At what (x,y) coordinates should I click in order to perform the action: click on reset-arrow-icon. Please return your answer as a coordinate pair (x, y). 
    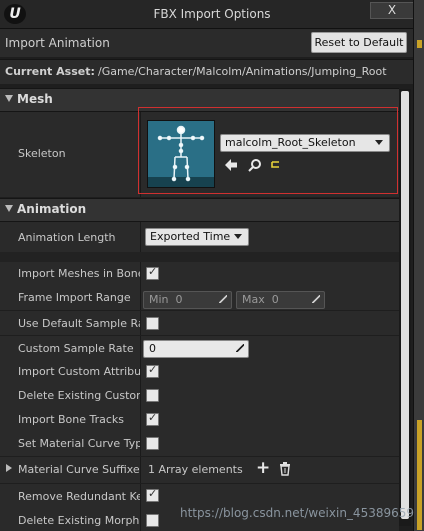
    Looking at the image, I should click on (276, 165).